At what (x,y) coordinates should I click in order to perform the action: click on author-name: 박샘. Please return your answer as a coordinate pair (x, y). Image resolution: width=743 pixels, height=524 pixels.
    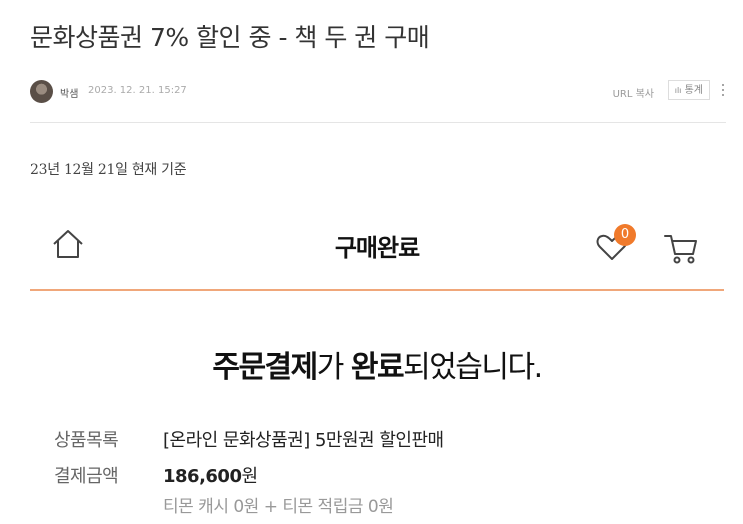
    Looking at the image, I should click on (69, 92).